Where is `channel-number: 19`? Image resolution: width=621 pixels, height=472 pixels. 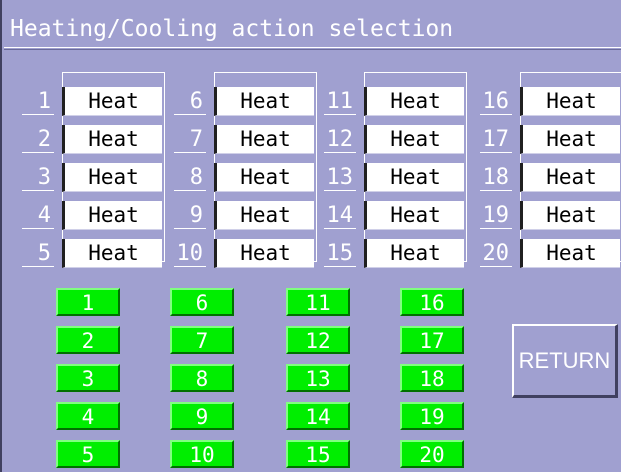 channel-number: 19 is located at coordinates (496, 216).